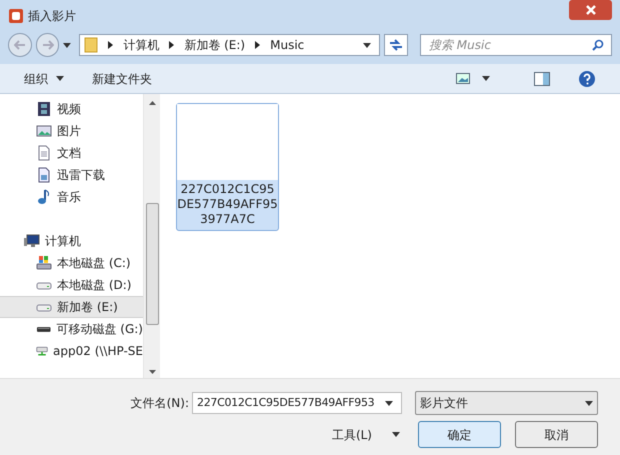 Image resolution: width=620 pixels, height=455 pixels. What do you see at coordinates (367, 45) in the screenshot?
I see `address-caret-icon` at bounding box center [367, 45].